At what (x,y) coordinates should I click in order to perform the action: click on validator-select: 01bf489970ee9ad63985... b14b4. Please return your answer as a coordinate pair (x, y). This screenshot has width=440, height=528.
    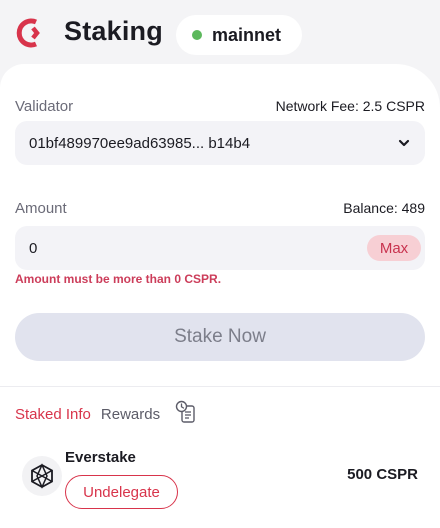
    Looking at the image, I should click on (220, 143).